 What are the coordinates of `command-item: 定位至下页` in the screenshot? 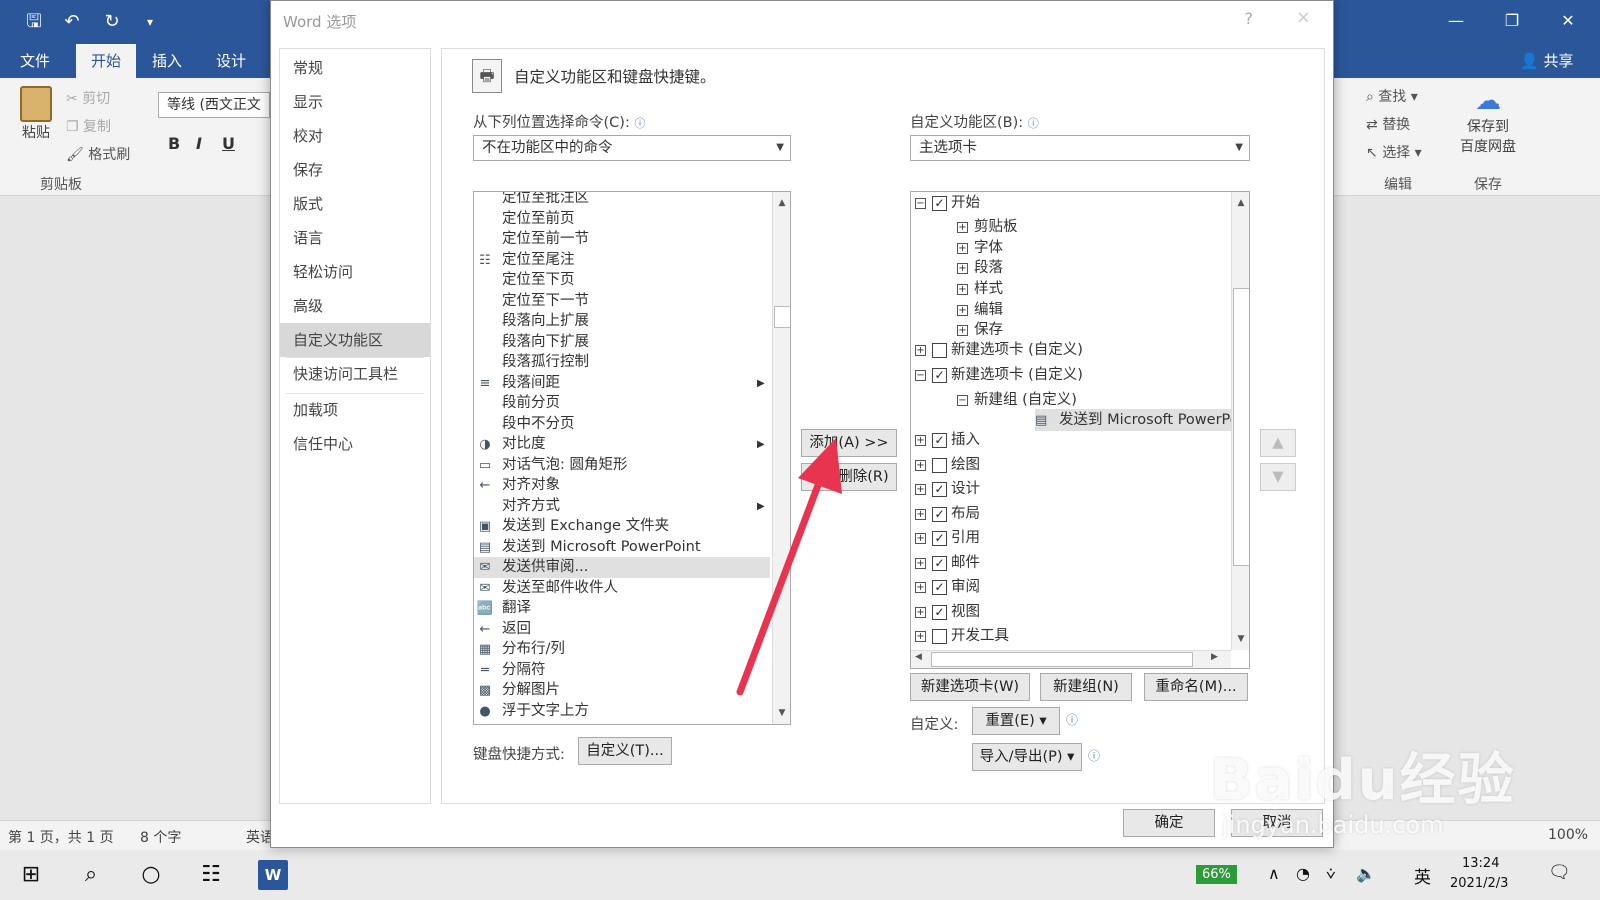 It's located at (622, 280).